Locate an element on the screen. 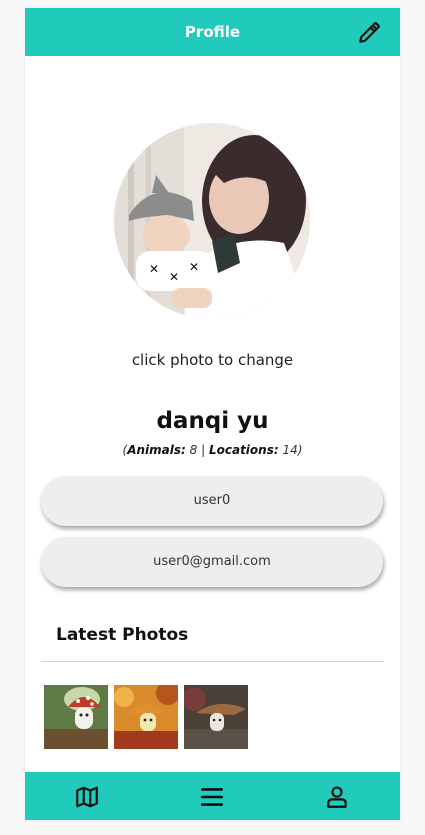 The image size is (425, 835). menu-icon is located at coordinates (212, 797).